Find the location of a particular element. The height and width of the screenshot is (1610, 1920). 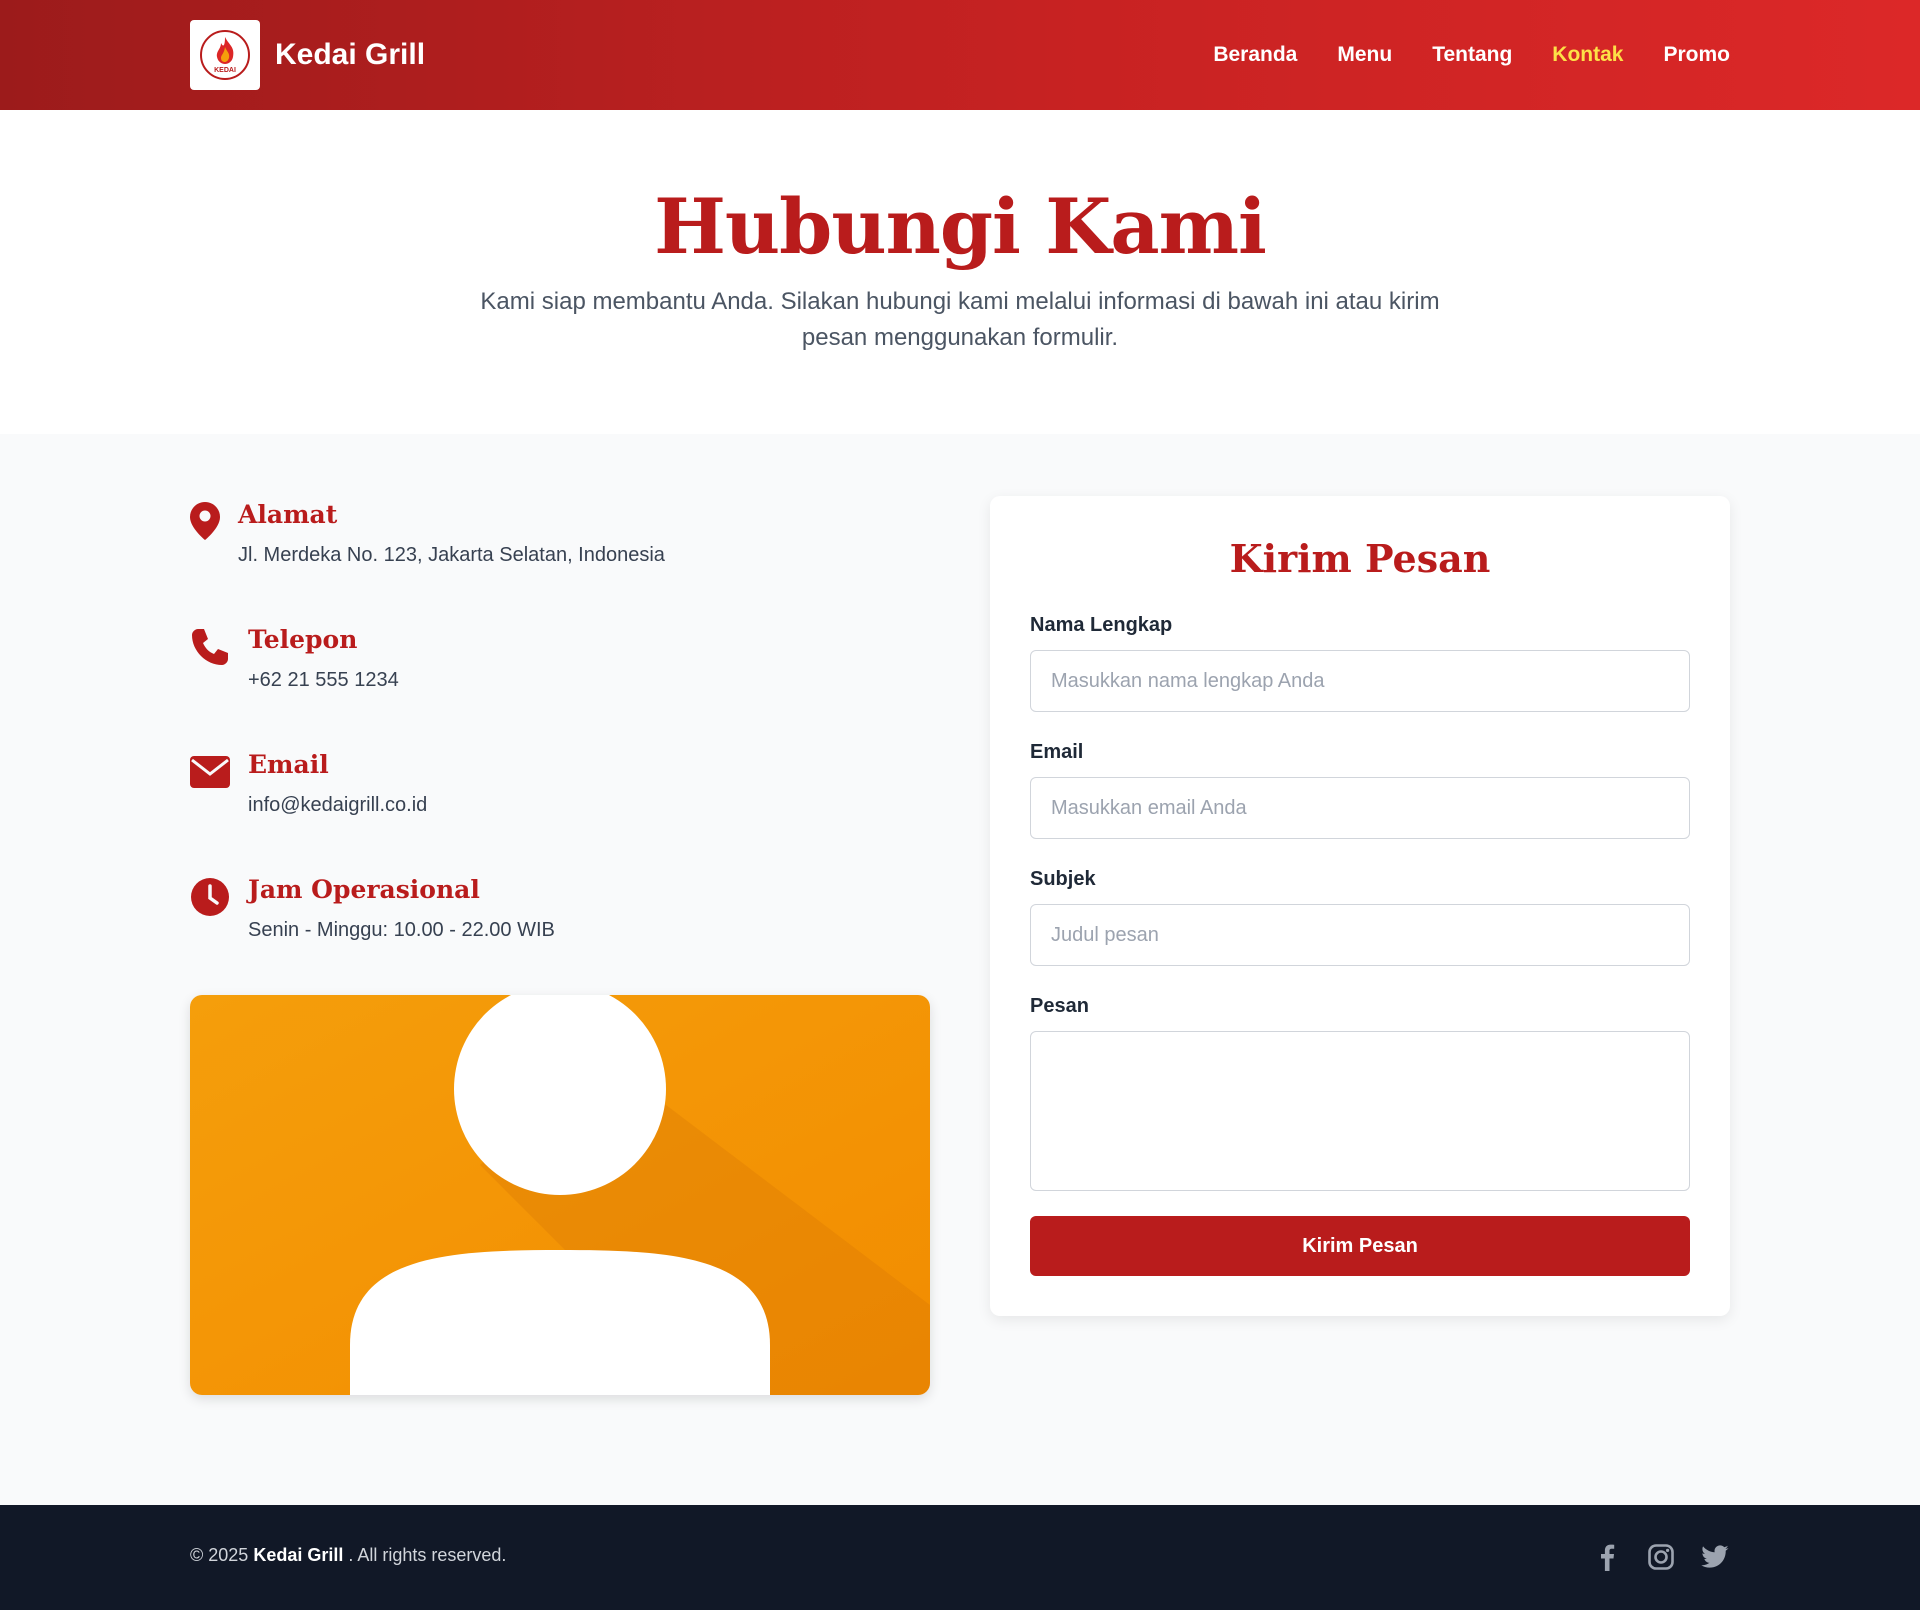

main-nav: Beranda Menu Tentang Kontak Promo is located at coordinates (1471, 55).